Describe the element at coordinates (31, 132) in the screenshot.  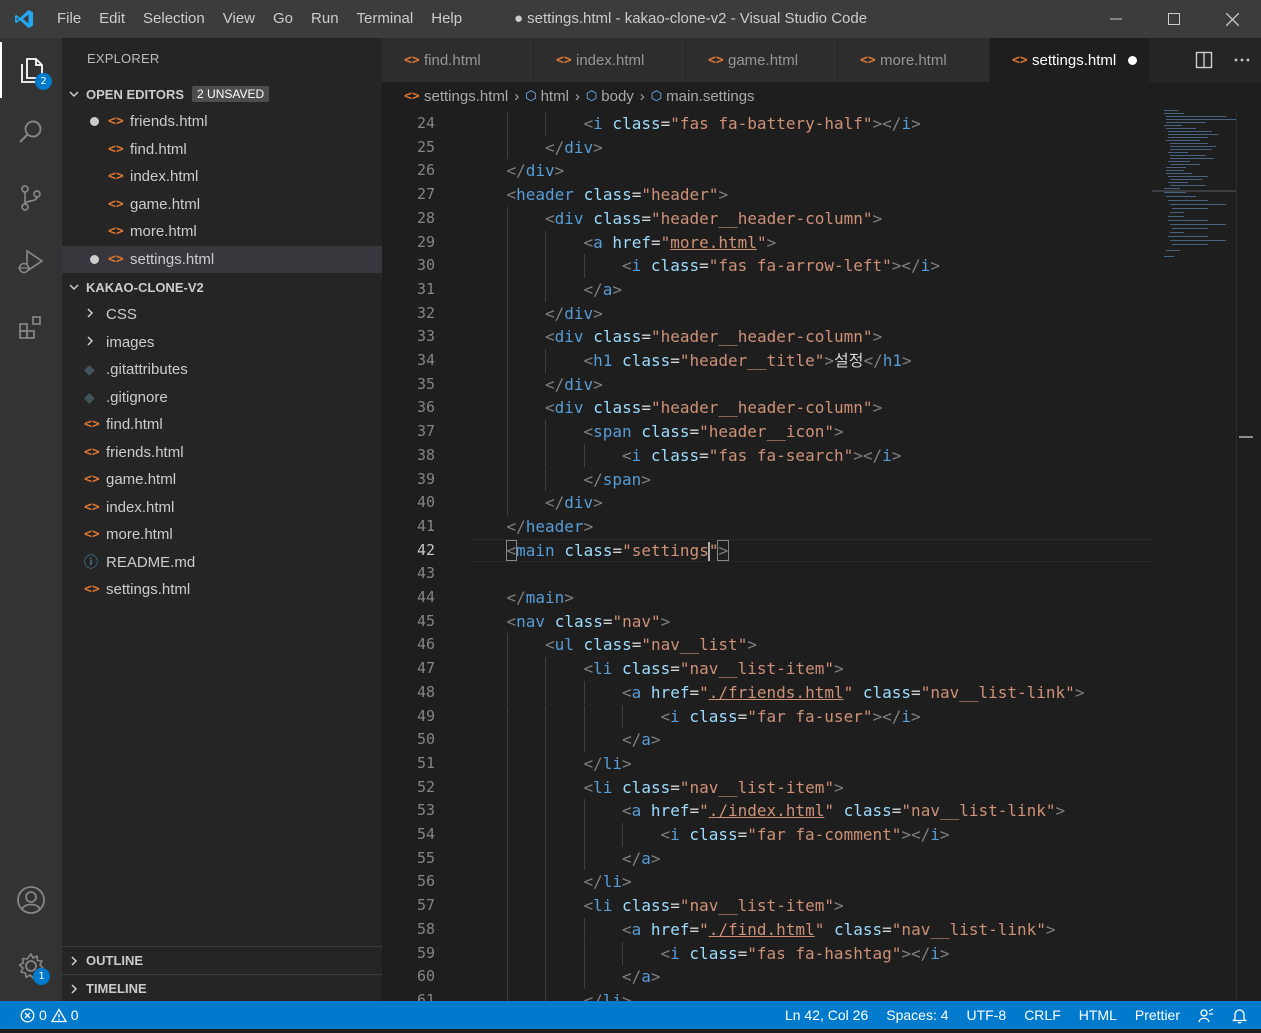
I see `search-activity` at that location.